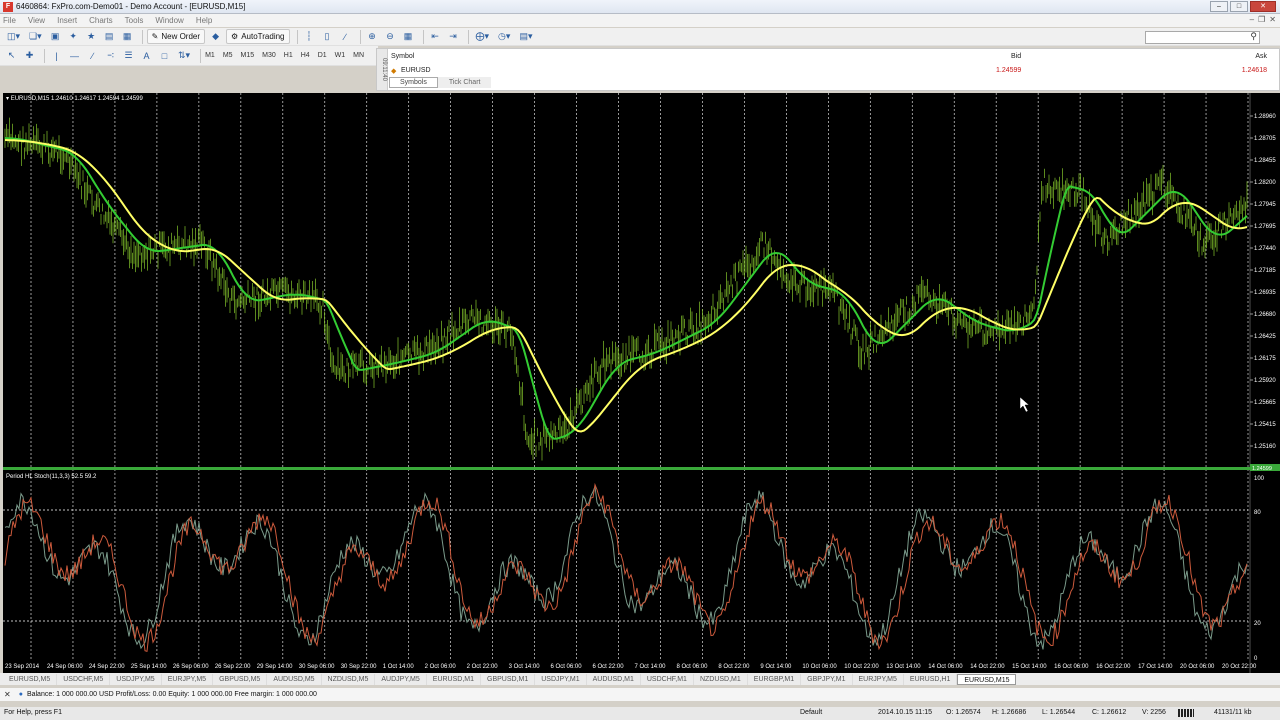 This screenshot has height=720, width=1280. Describe the element at coordinates (91, 36) in the screenshot. I see `data-window-button: ★` at that location.